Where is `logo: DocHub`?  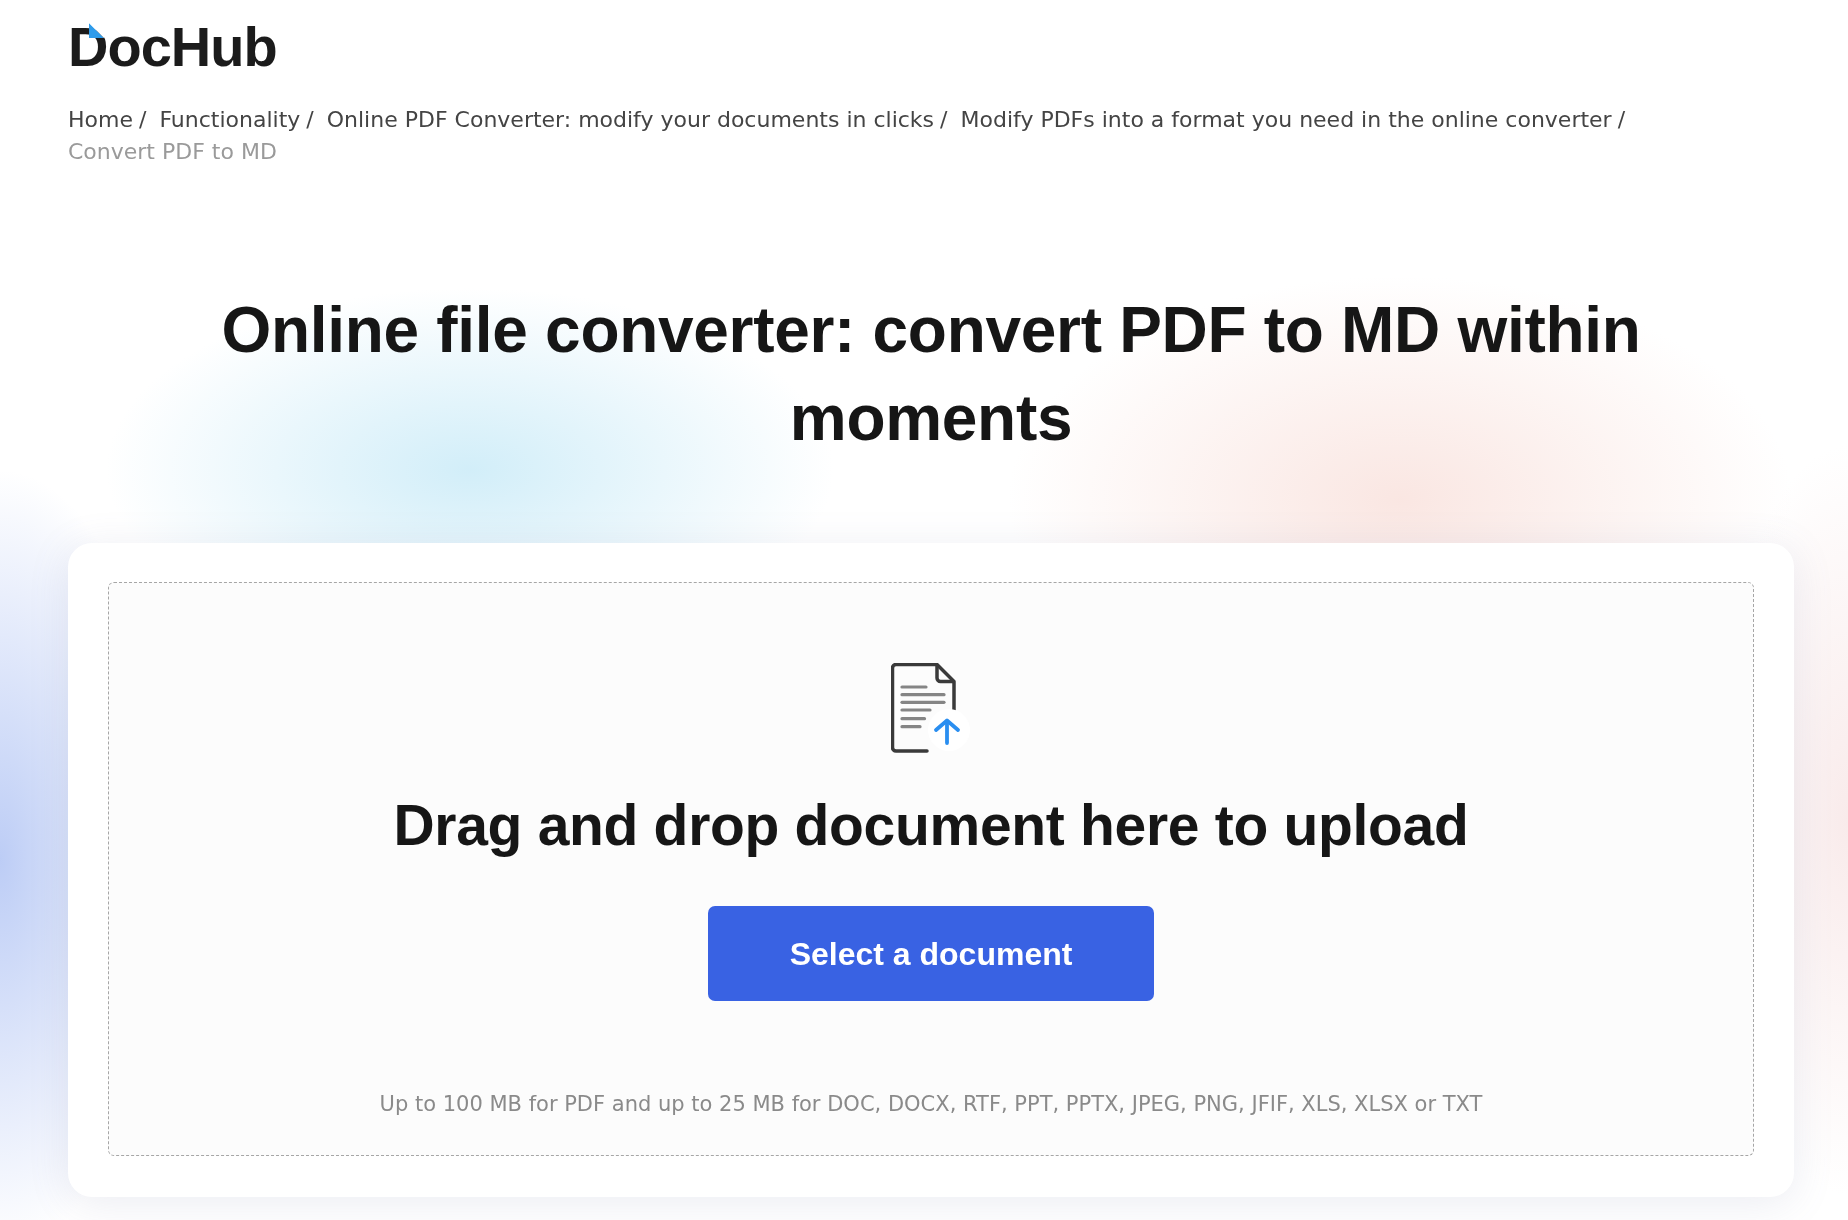
logo: DocHub is located at coordinates (172, 47).